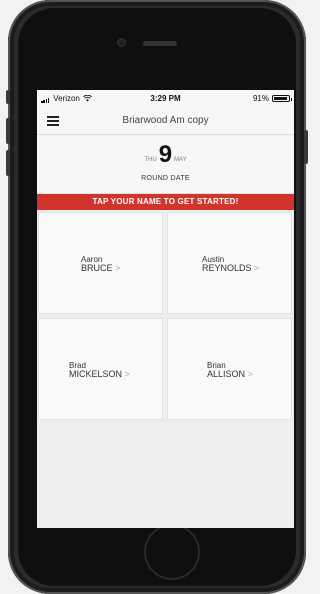 The width and height of the screenshot is (320, 594). I want to click on status-bar: Verizon 3:29 PM 91%, so click(165, 99).